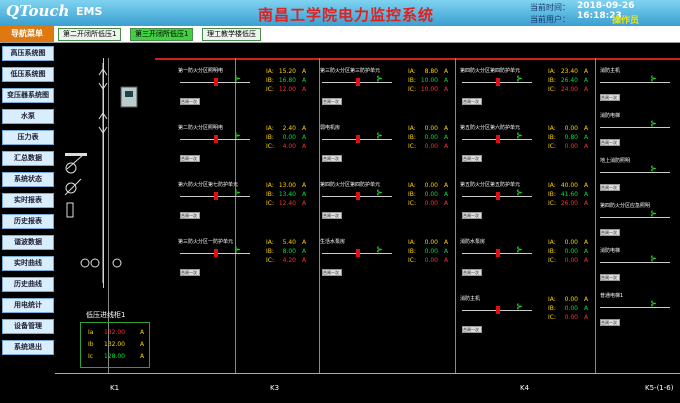 This screenshot has width=680, height=403. I want to click on phase-current-value: 13.40, so click(287, 194).